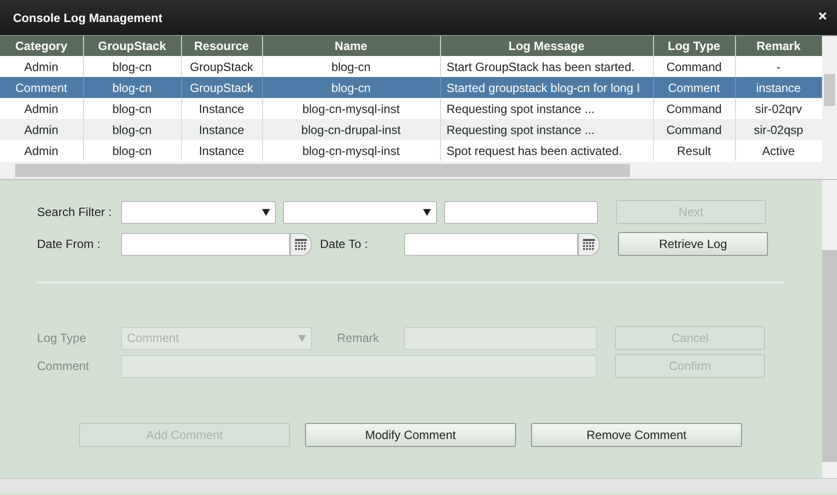 Image resolution: width=837 pixels, height=495 pixels. I want to click on table-cell: blog-cn-drupal-inst, so click(351, 129).